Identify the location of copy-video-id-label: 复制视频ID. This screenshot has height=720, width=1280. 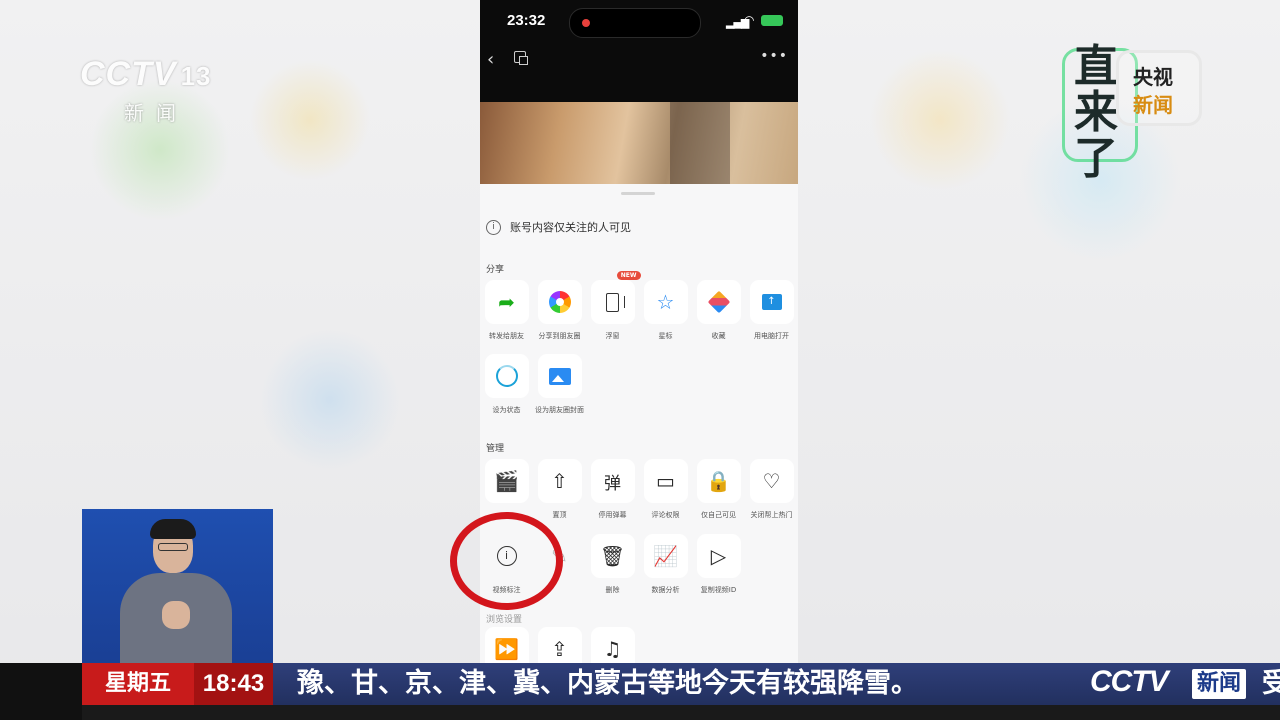
(718, 590).